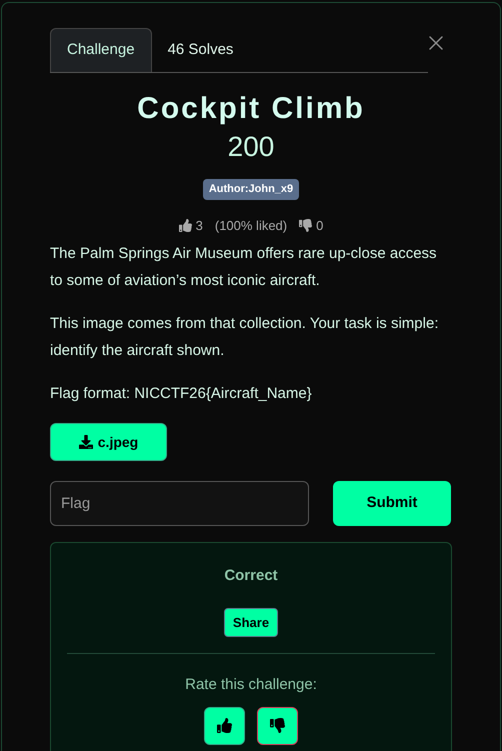 This screenshot has height=751, width=502. I want to click on rate-prompt: Rate this challenge:, so click(251, 685).